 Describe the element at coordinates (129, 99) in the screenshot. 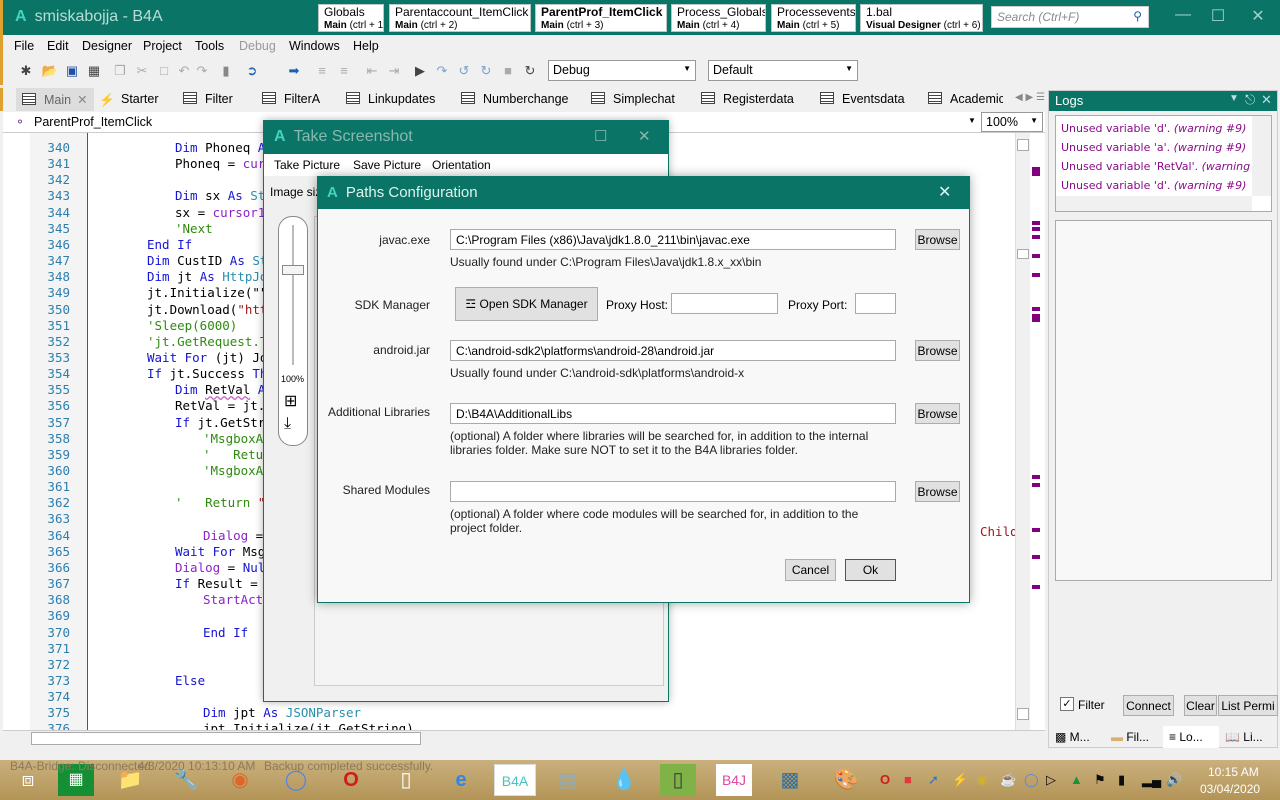

I see `tab-starter: ⚡ Starter` at that location.